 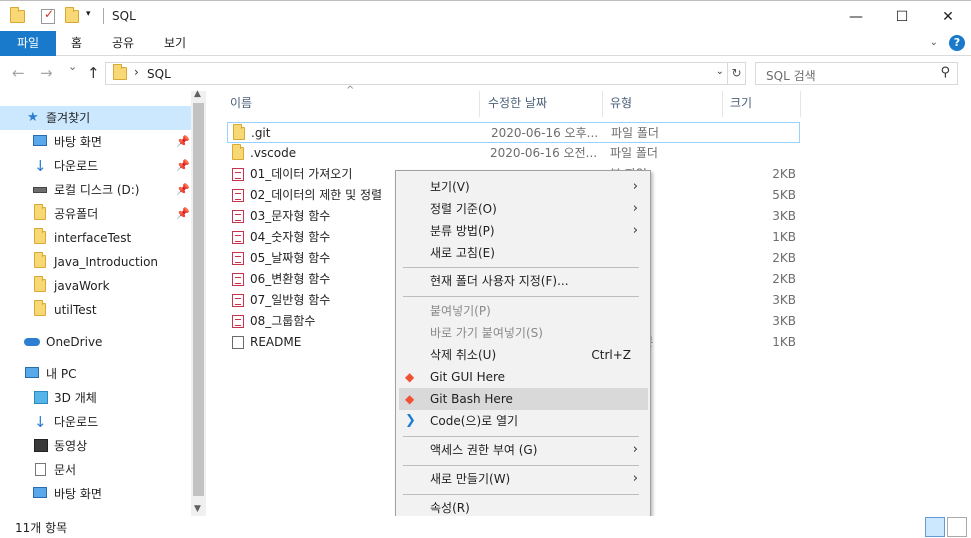 What do you see at coordinates (159, 74) in the screenshot?
I see `breadcrumb-sql: SQL` at bounding box center [159, 74].